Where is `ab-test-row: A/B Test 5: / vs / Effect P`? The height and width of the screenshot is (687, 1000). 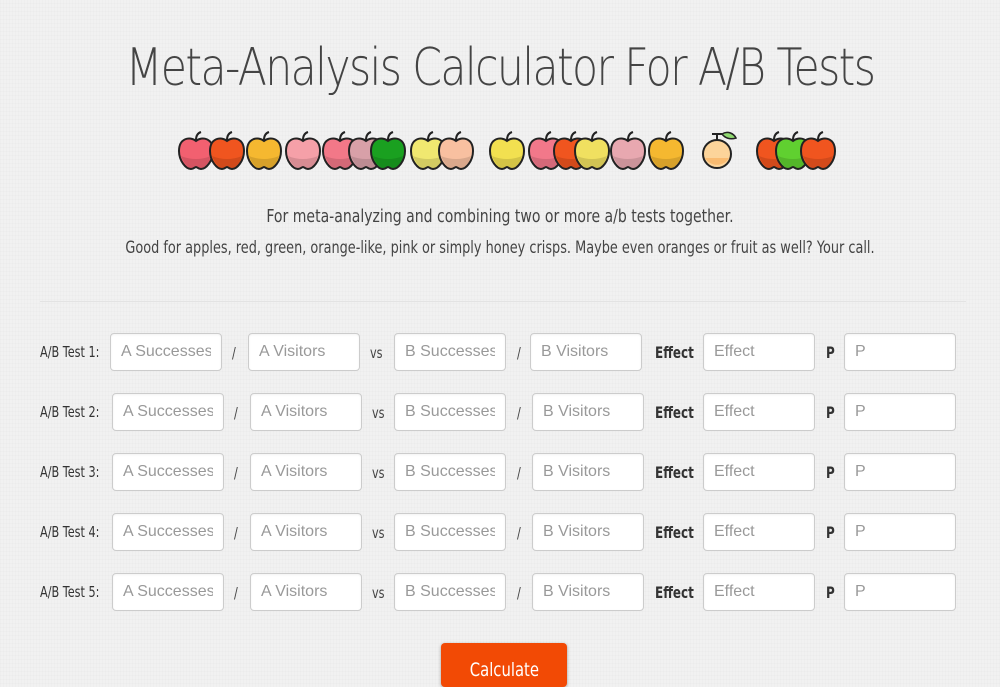
ab-test-row: A/B Test 5: / vs / Effect P is located at coordinates (500, 593).